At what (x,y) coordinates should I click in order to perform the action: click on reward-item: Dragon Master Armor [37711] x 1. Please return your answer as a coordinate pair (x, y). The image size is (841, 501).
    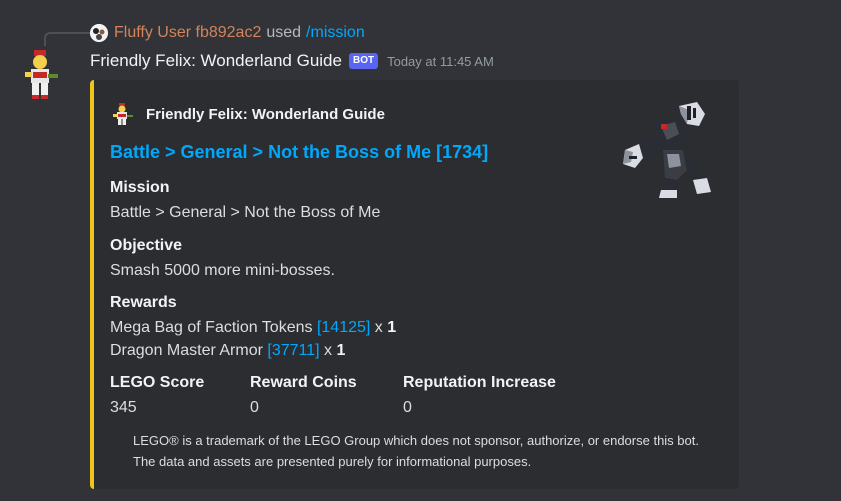
    Looking at the image, I should click on (253, 350).